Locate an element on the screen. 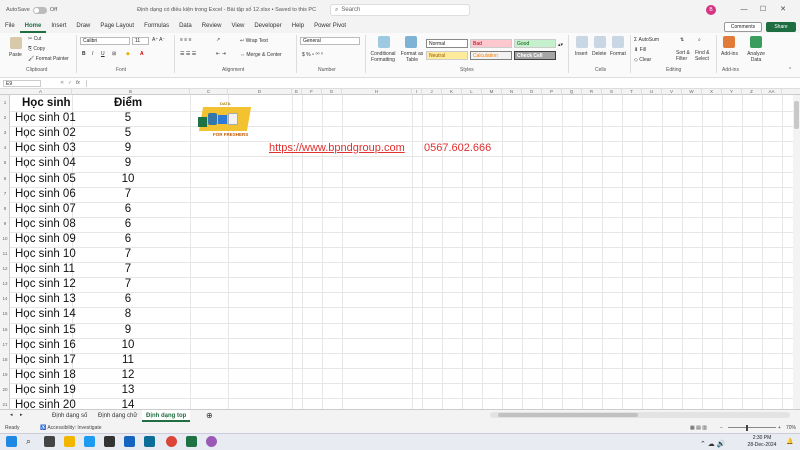 Image resolution: width=800 pixels, height=450 pixels. cell-student: Học sinh 17 is located at coordinates (45, 360).